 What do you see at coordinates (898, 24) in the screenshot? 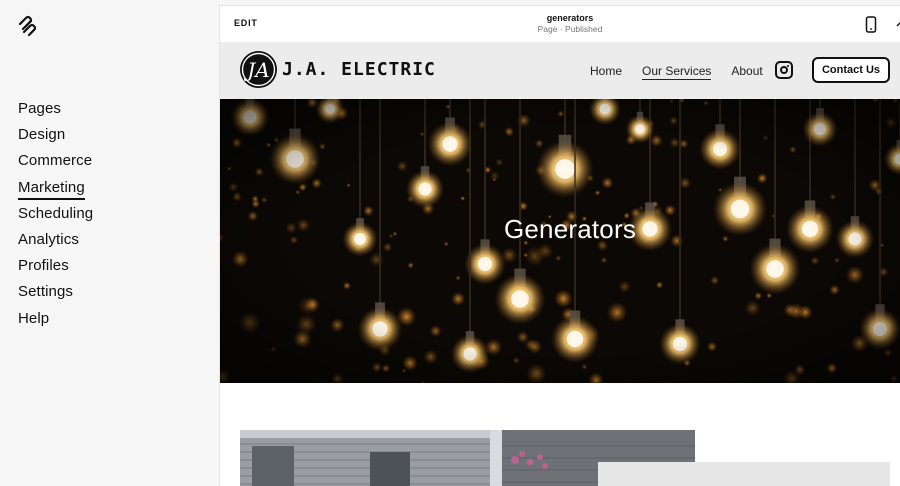
I see `chevron-up-icon` at bounding box center [898, 24].